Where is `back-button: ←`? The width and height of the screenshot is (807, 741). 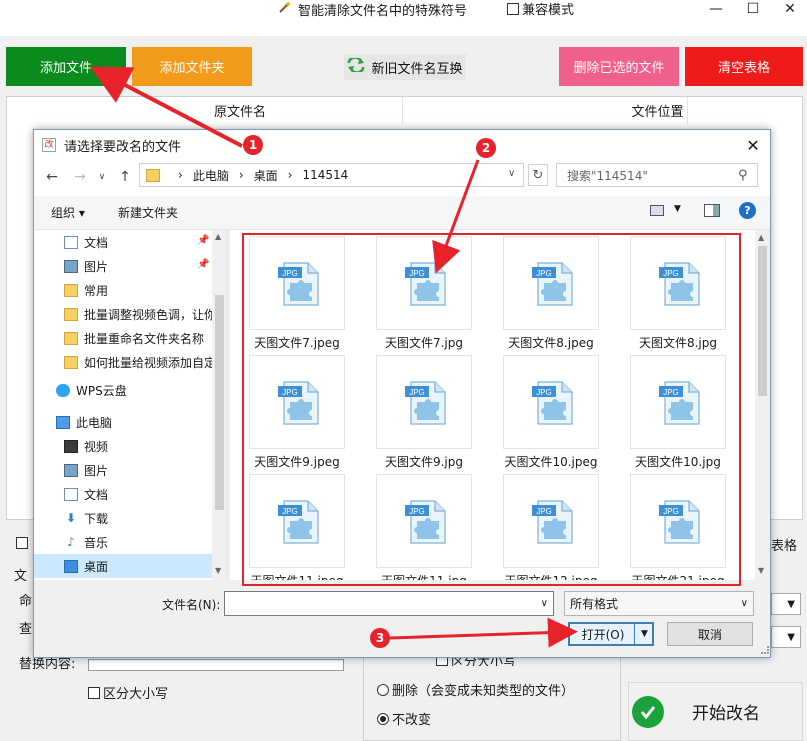
back-button: ← is located at coordinates (52, 177).